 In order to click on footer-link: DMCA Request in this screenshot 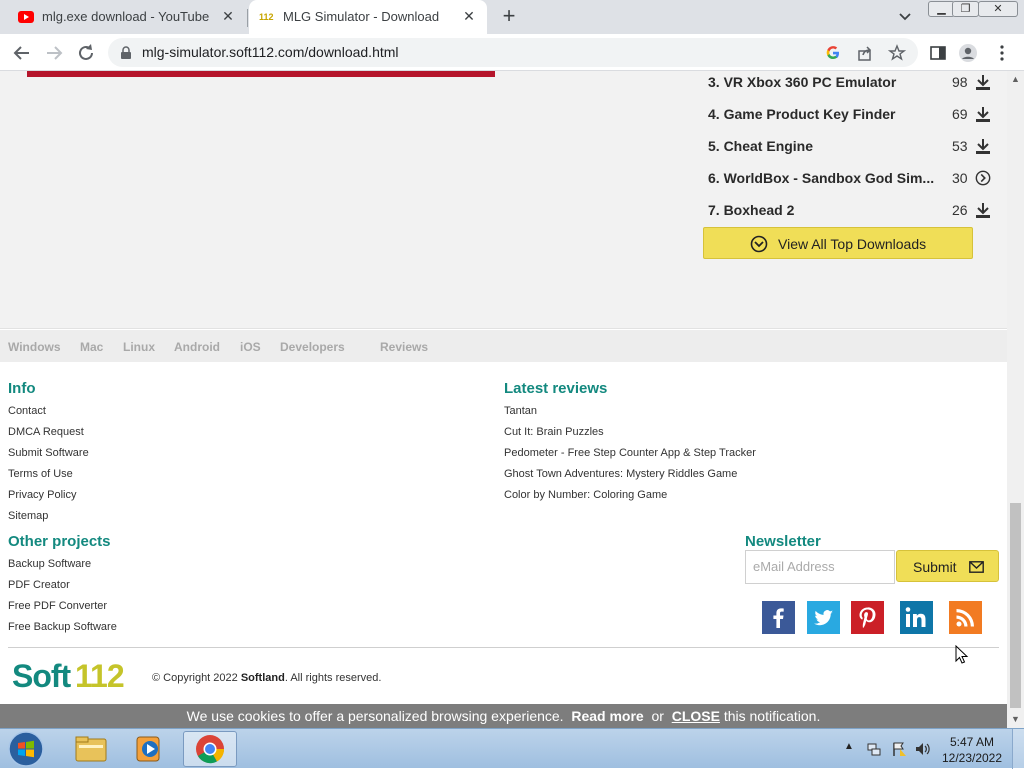, I will do `click(46, 432)`.